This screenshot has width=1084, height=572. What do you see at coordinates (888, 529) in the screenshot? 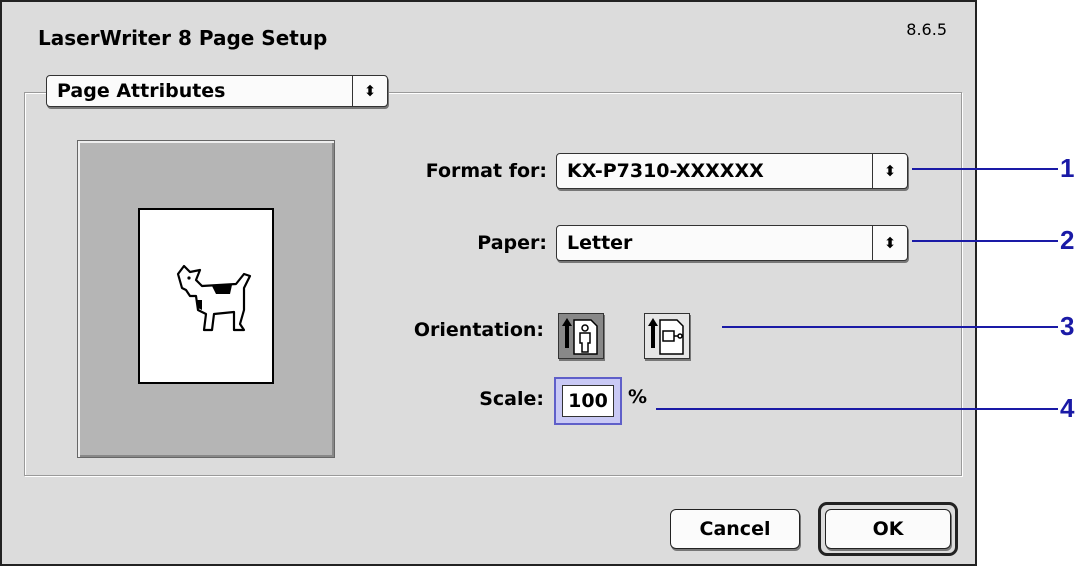
I see `ok-button: OK` at bounding box center [888, 529].